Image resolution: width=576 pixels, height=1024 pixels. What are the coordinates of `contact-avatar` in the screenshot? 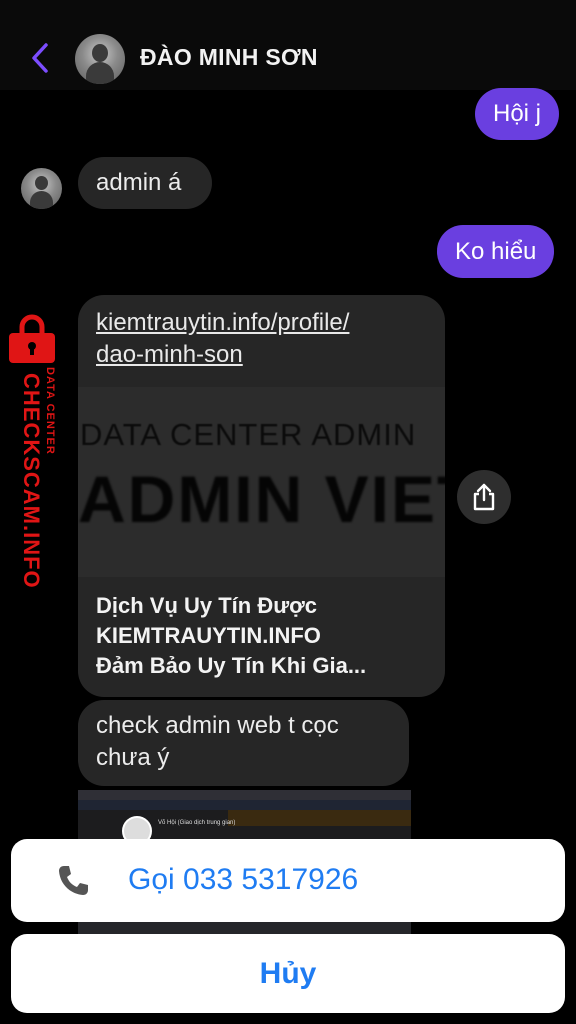 It's located at (100, 59).